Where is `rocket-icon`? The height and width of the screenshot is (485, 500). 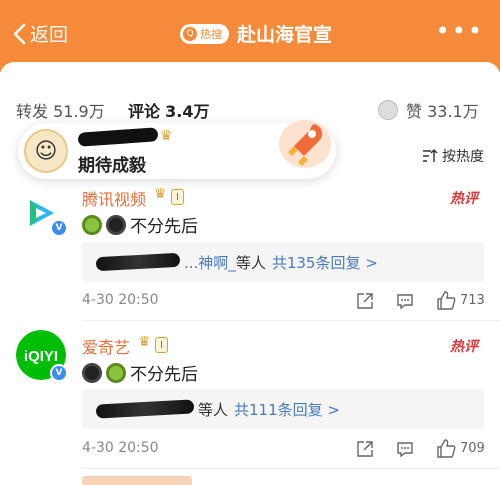
rocket-icon is located at coordinates (305, 144).